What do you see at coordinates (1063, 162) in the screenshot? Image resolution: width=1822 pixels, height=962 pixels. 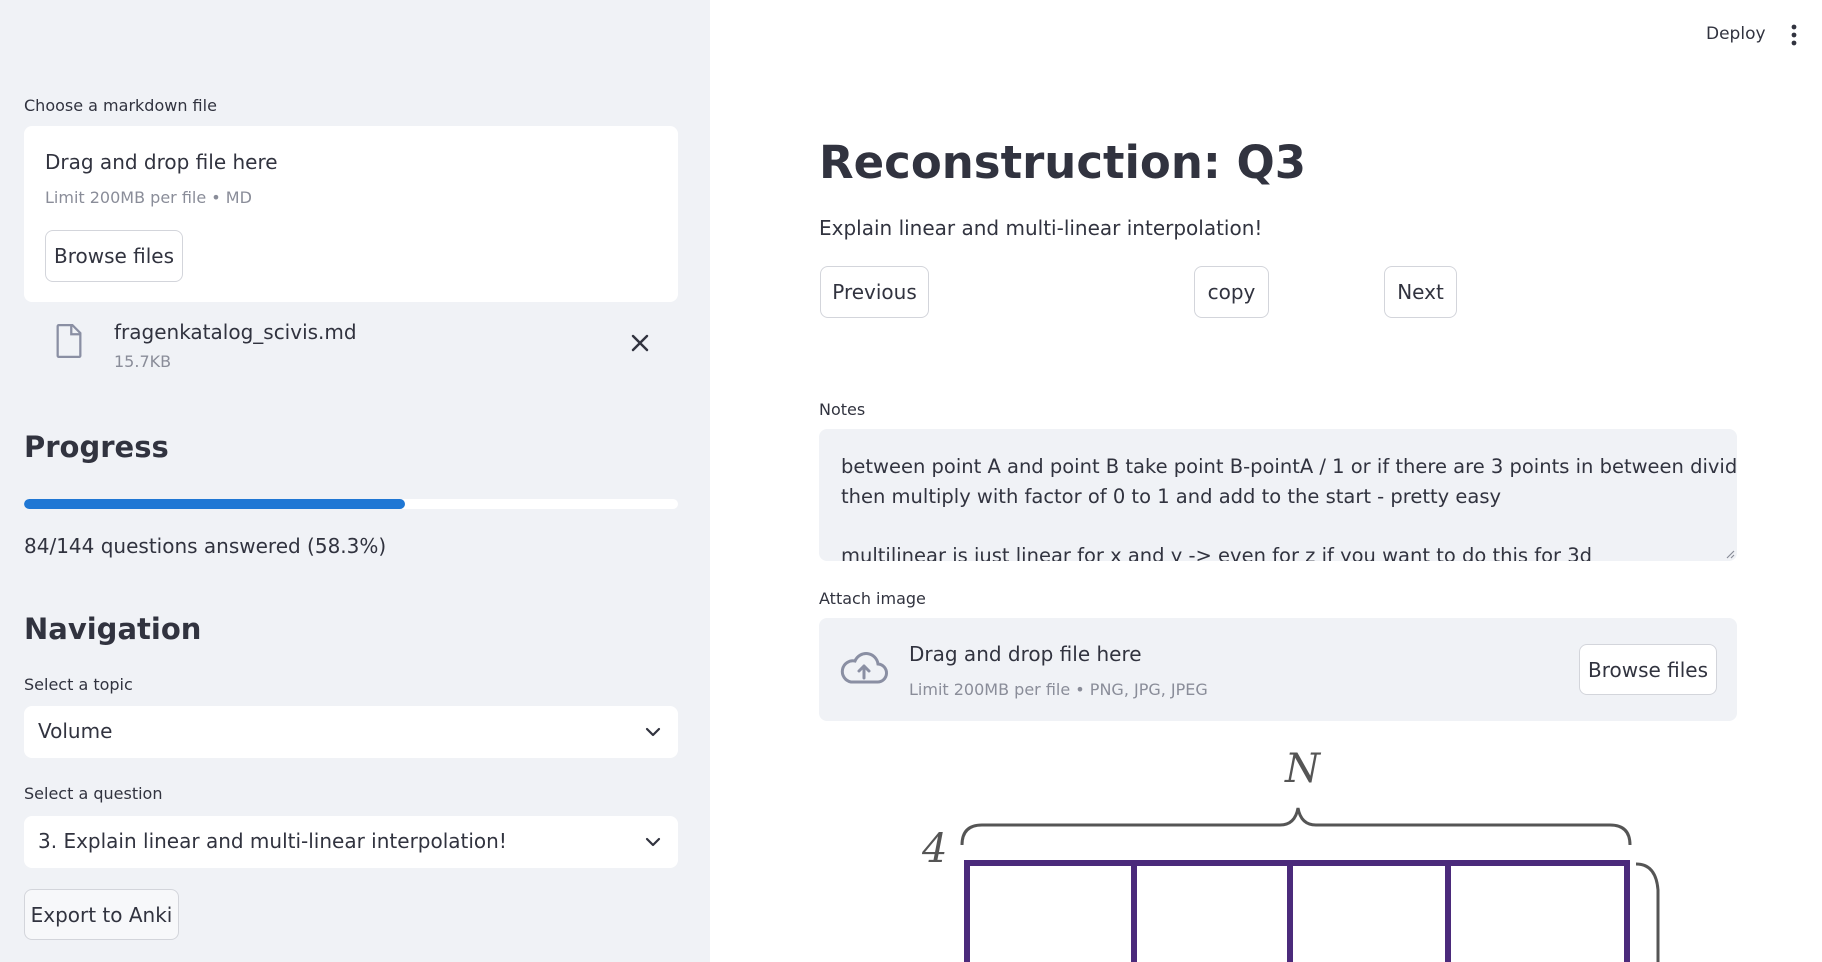 I see `page-title: Reconstruction: Q3` at bounding box center [1063, 162].